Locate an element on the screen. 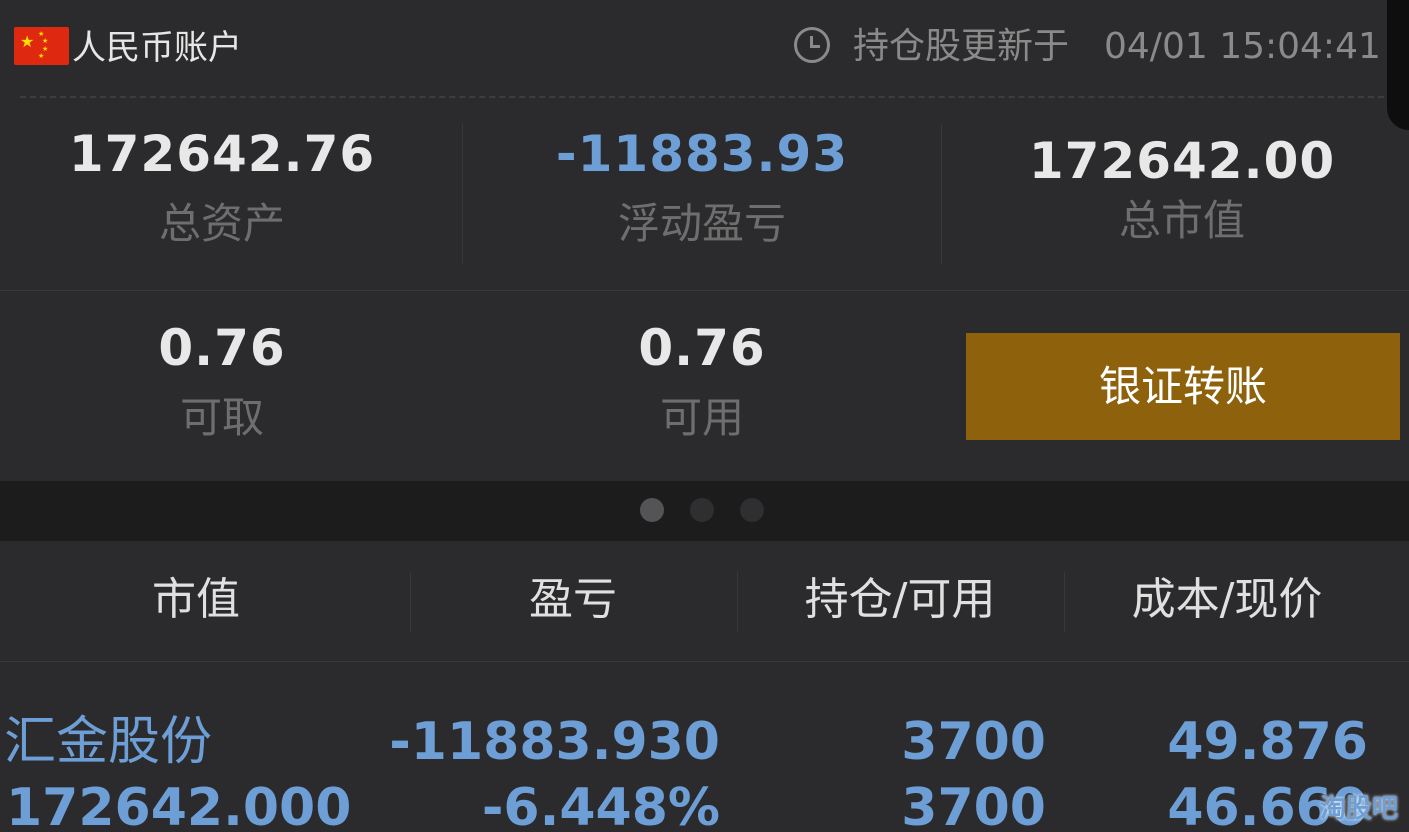 The width and height of the screenshot is (1409, 832). table-header-divider is located at coordinates (704, 661).